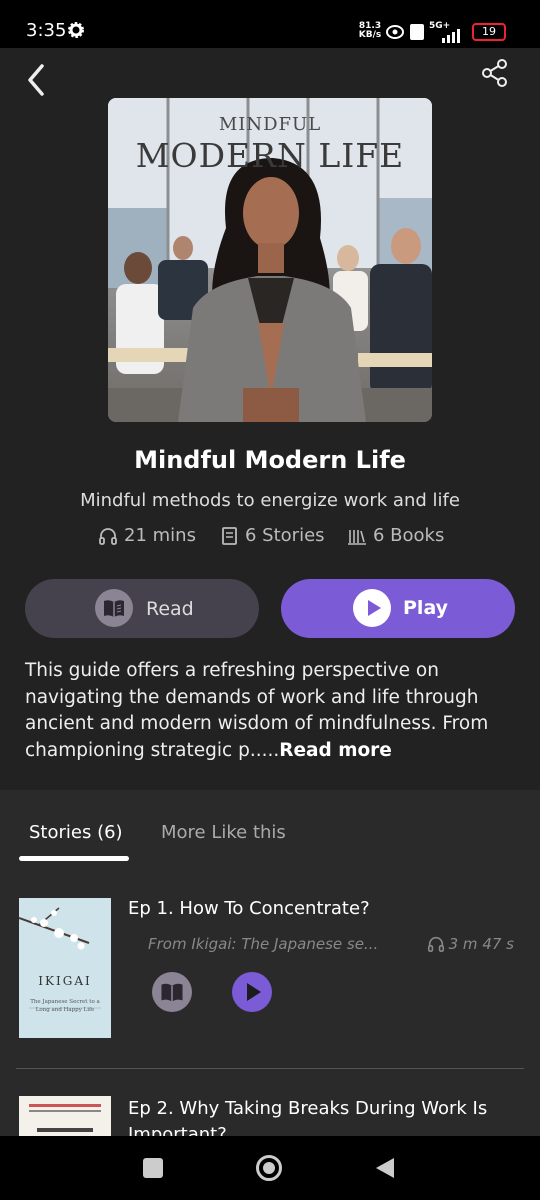  I want to click on share-icon, so click(494, 73).